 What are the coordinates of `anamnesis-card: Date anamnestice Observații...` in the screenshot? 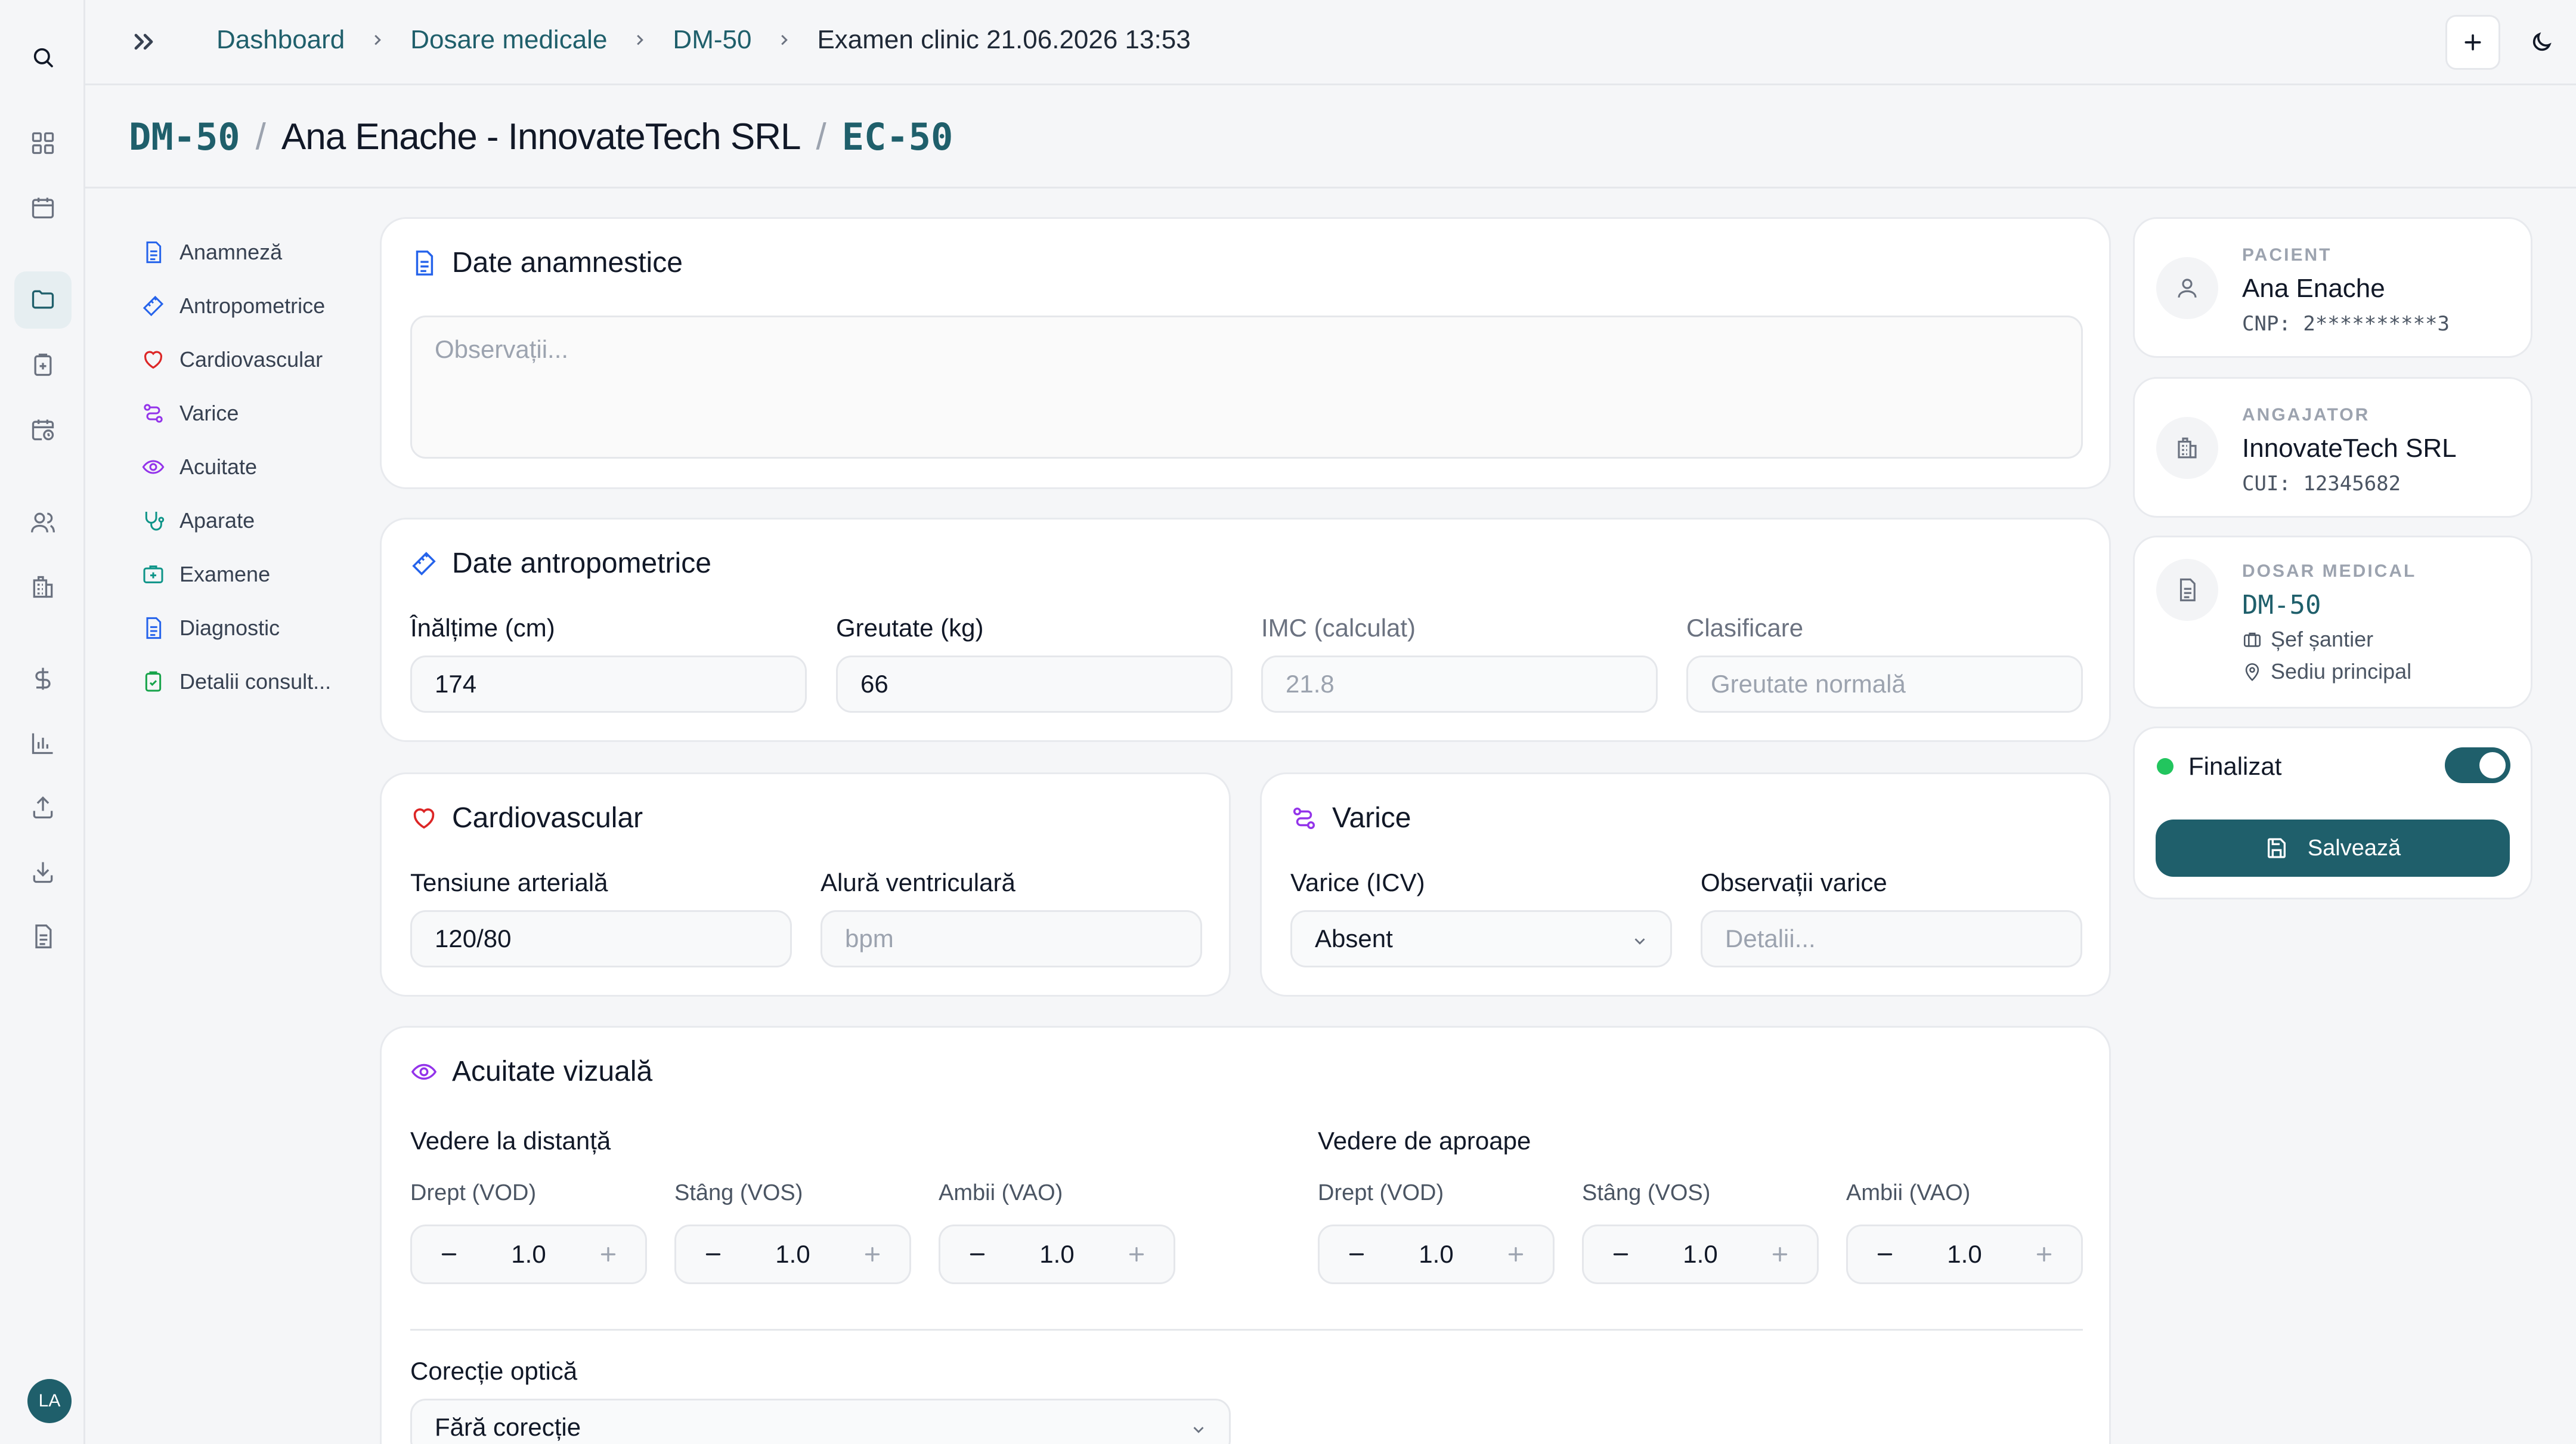 It's located at (1245, 353).